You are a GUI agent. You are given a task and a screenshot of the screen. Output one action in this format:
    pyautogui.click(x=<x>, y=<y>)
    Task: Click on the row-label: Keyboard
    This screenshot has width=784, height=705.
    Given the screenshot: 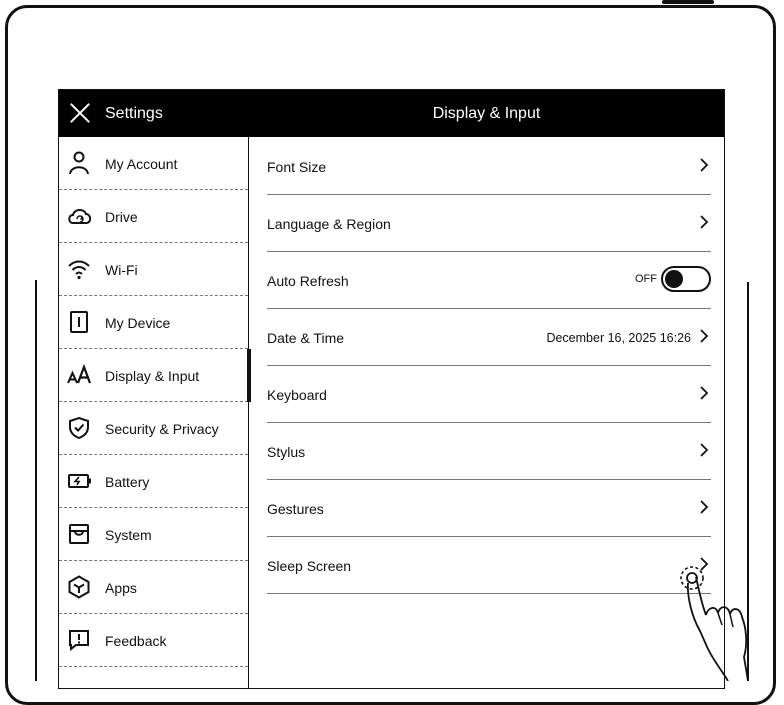 What is the action you would take?
    pyautogui.click(x=297, y=395)
    